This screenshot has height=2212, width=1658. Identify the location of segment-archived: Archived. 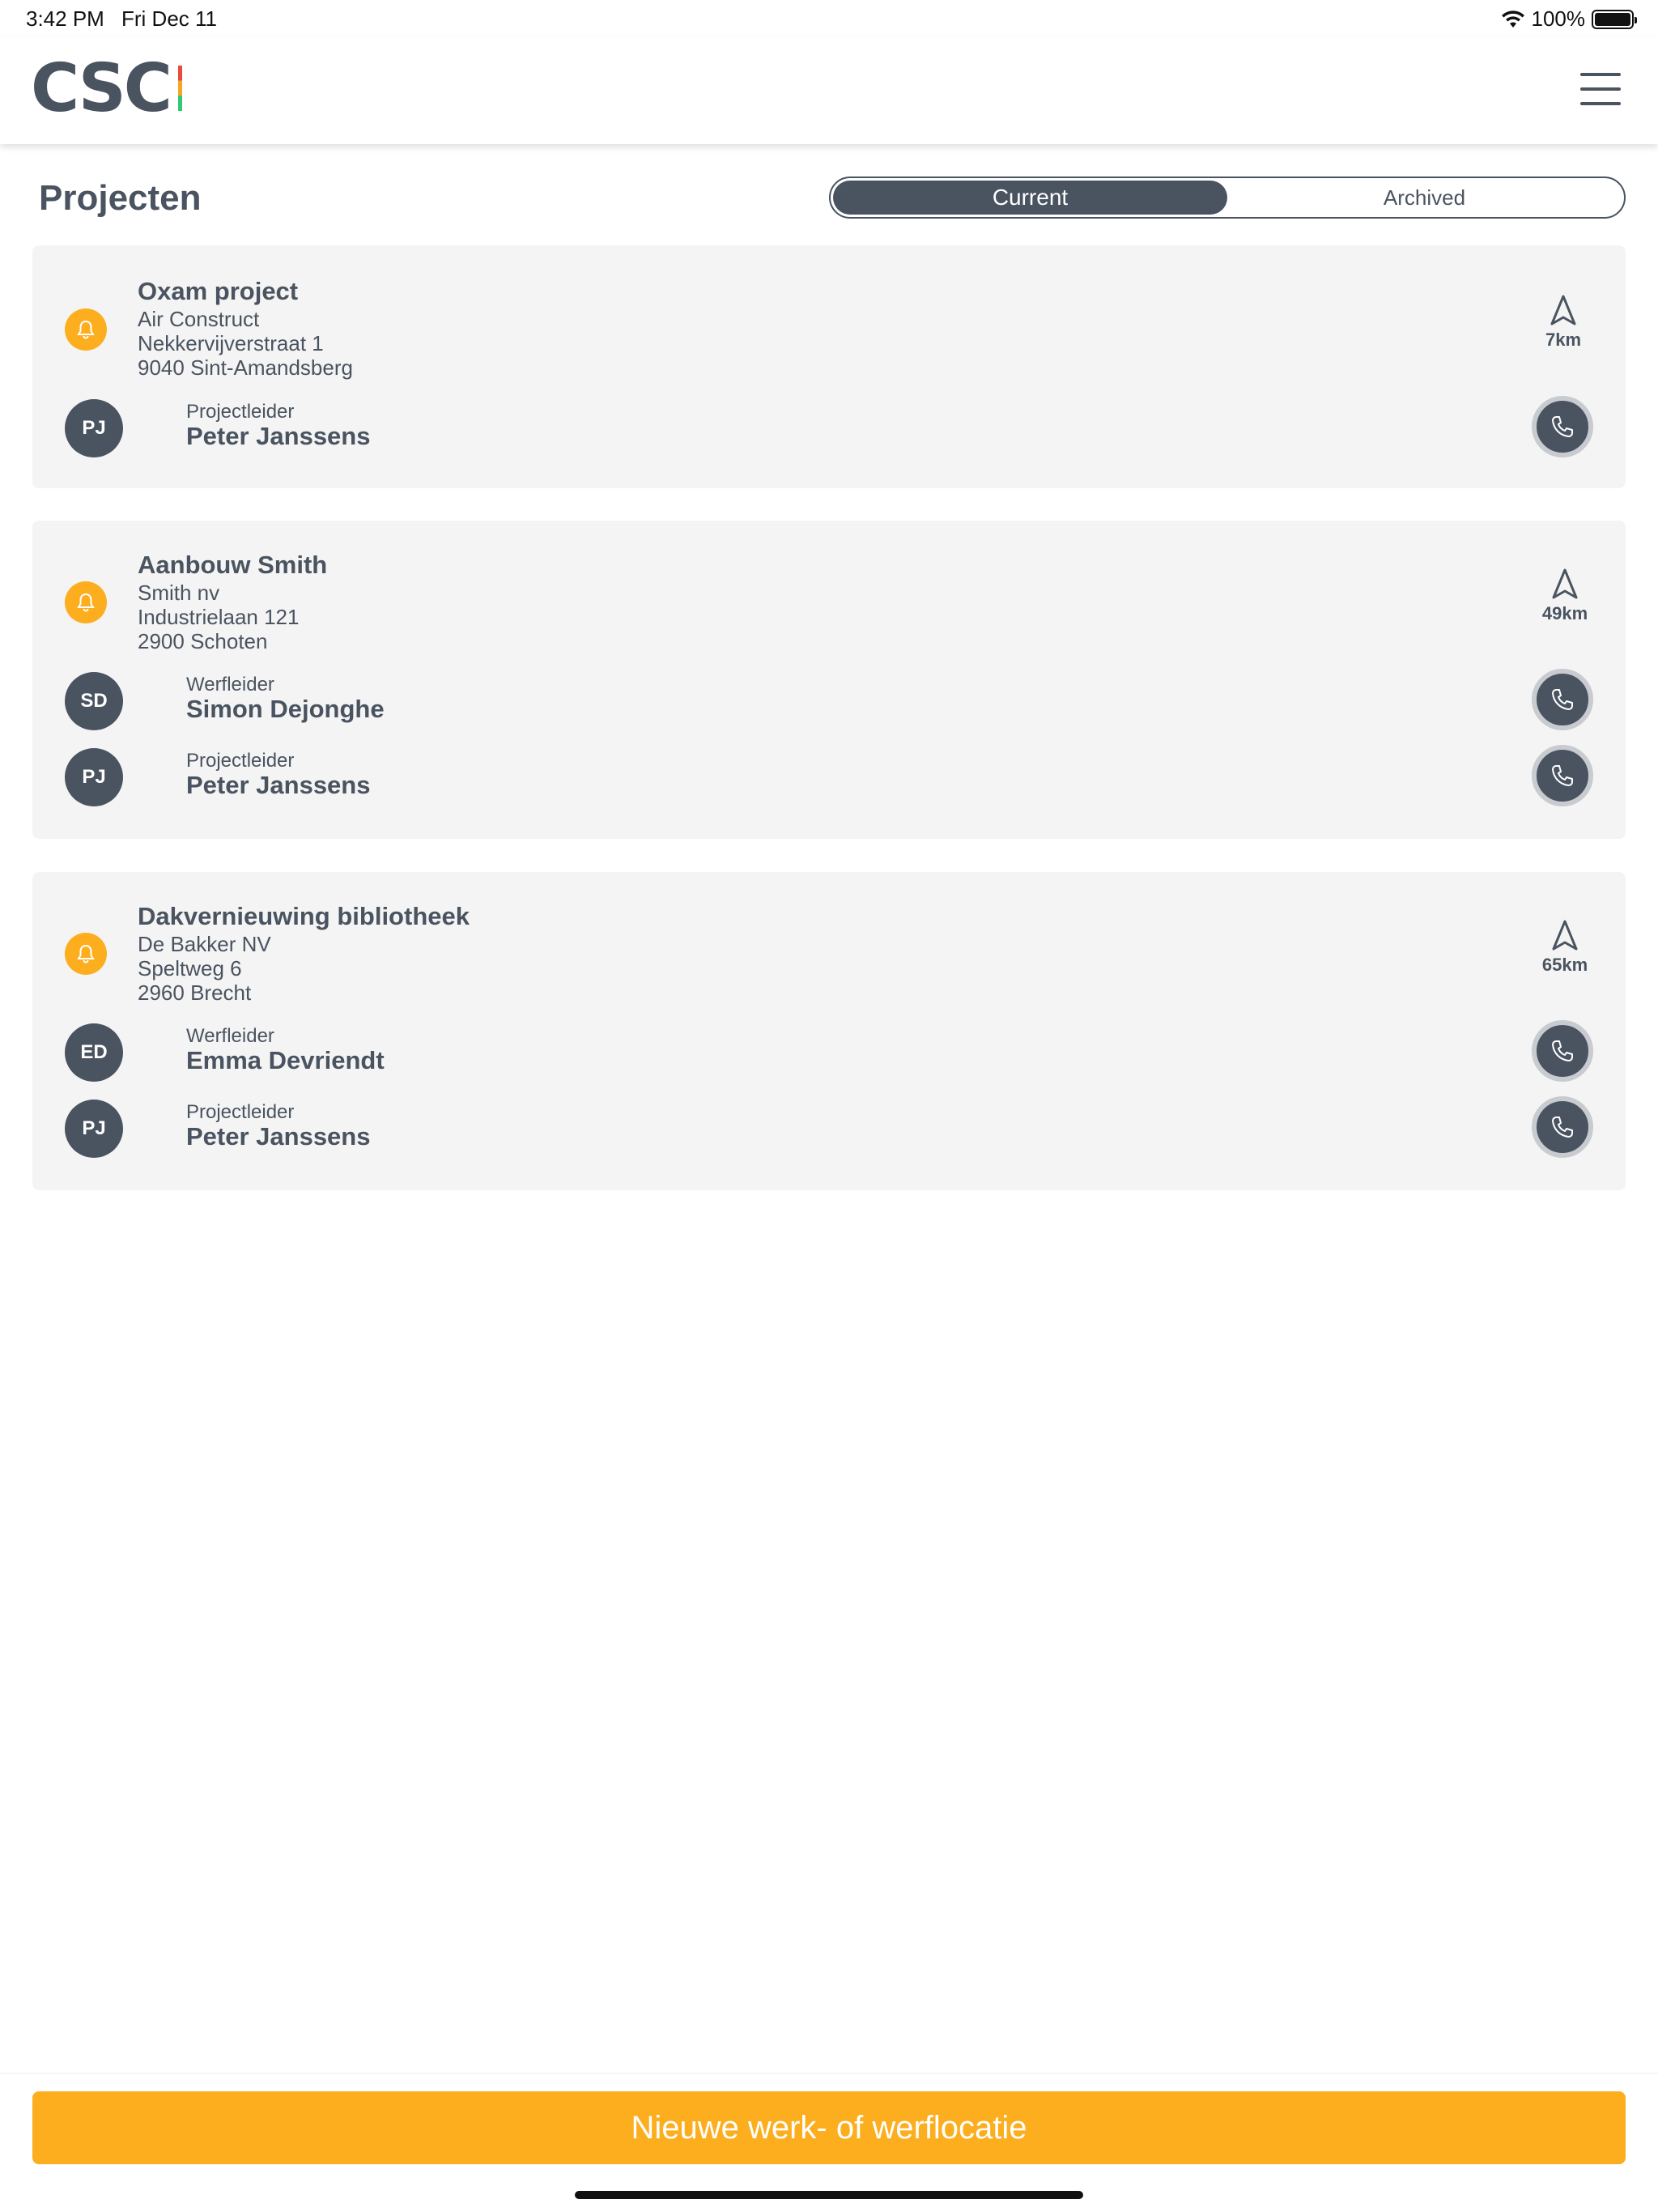
(1424, 198).